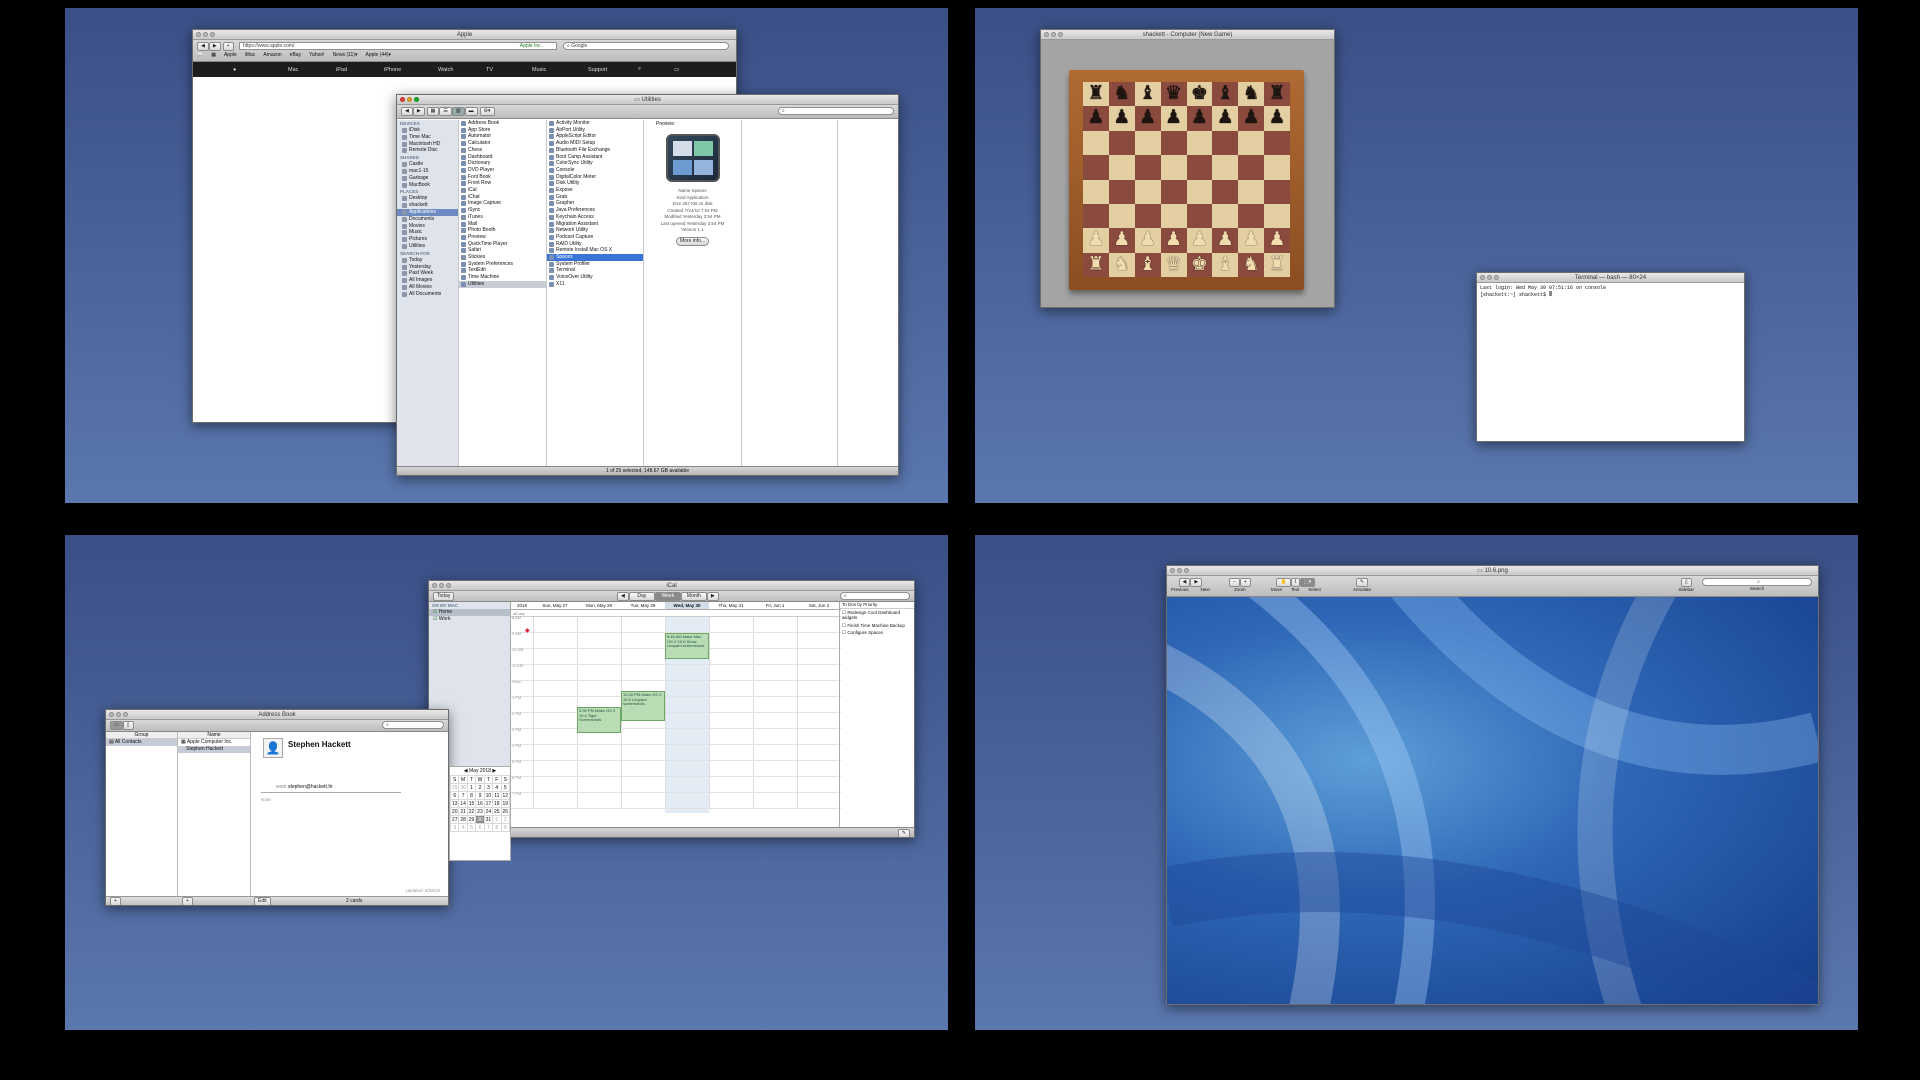 The width and height of the screenshot is (1920, 1080). Describe the element at coordinates (427, 130) in the screenshot. I see `sidebar-item: iDisk` at that location.